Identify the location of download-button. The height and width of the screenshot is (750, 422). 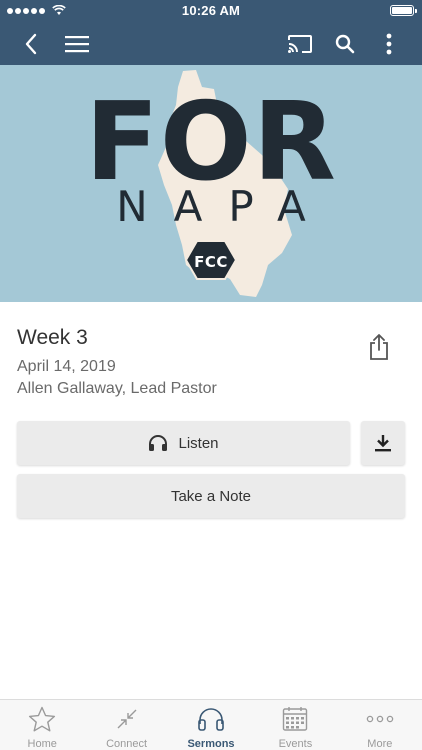
(383, 443).